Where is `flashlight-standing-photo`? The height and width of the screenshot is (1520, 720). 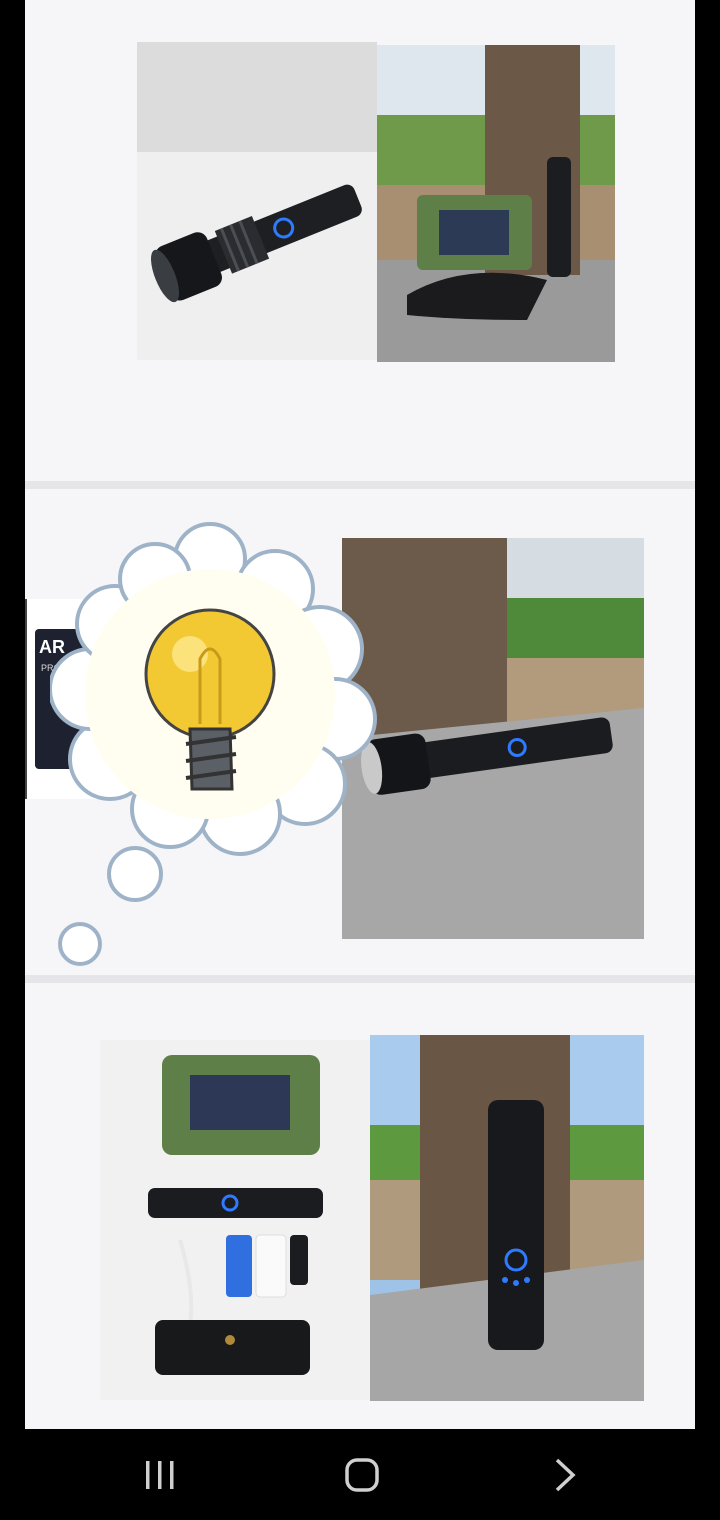
flashlight-standing-photo is located at coordinates (507, 1218).